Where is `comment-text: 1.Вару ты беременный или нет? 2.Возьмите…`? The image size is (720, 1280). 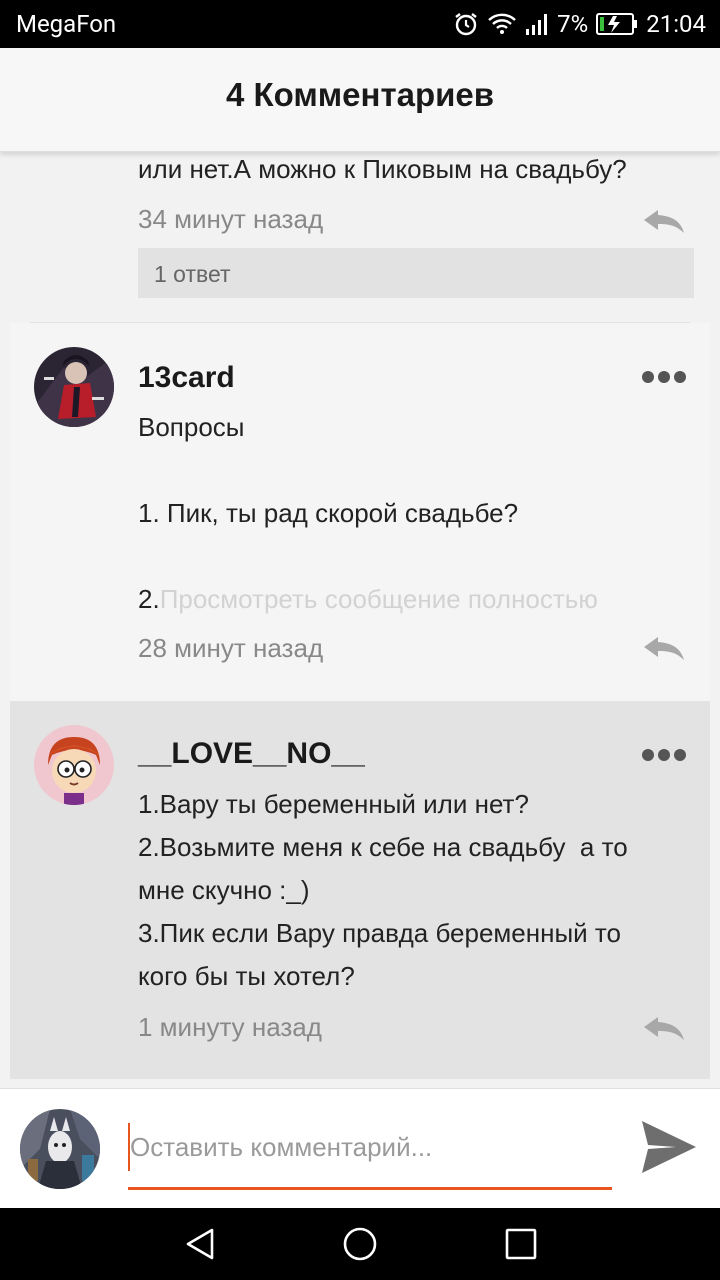 comment-text: 1.Вару ты беременный или нет? 2.Возьмите… is located at coordinates (383, 890).